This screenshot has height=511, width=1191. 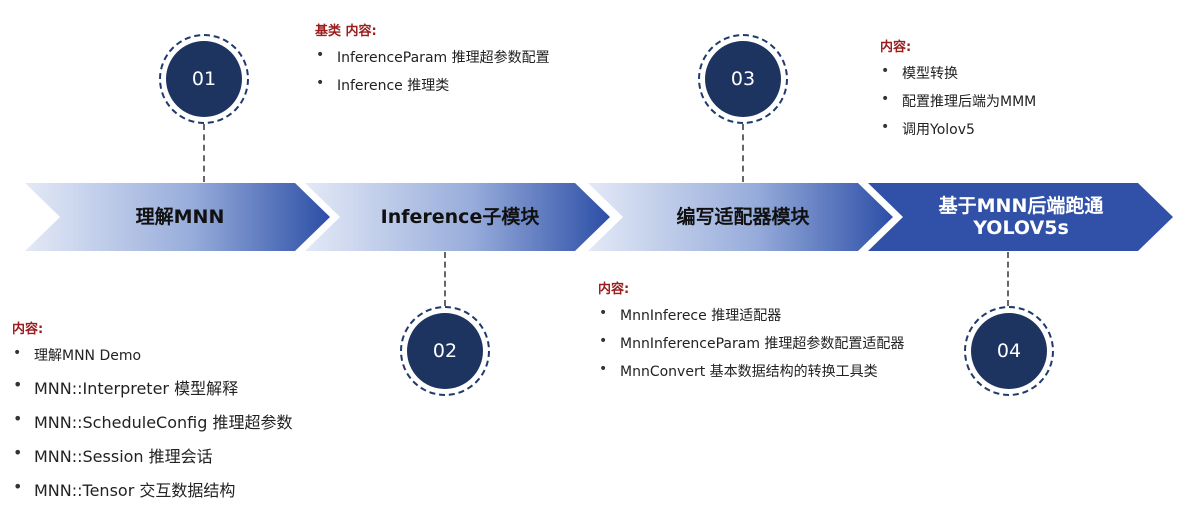 What do you see at coordinates (958, 101) in the screenshot?
I see `list-item: 配置推理后端为MMM` at bounding box center [958, 101].